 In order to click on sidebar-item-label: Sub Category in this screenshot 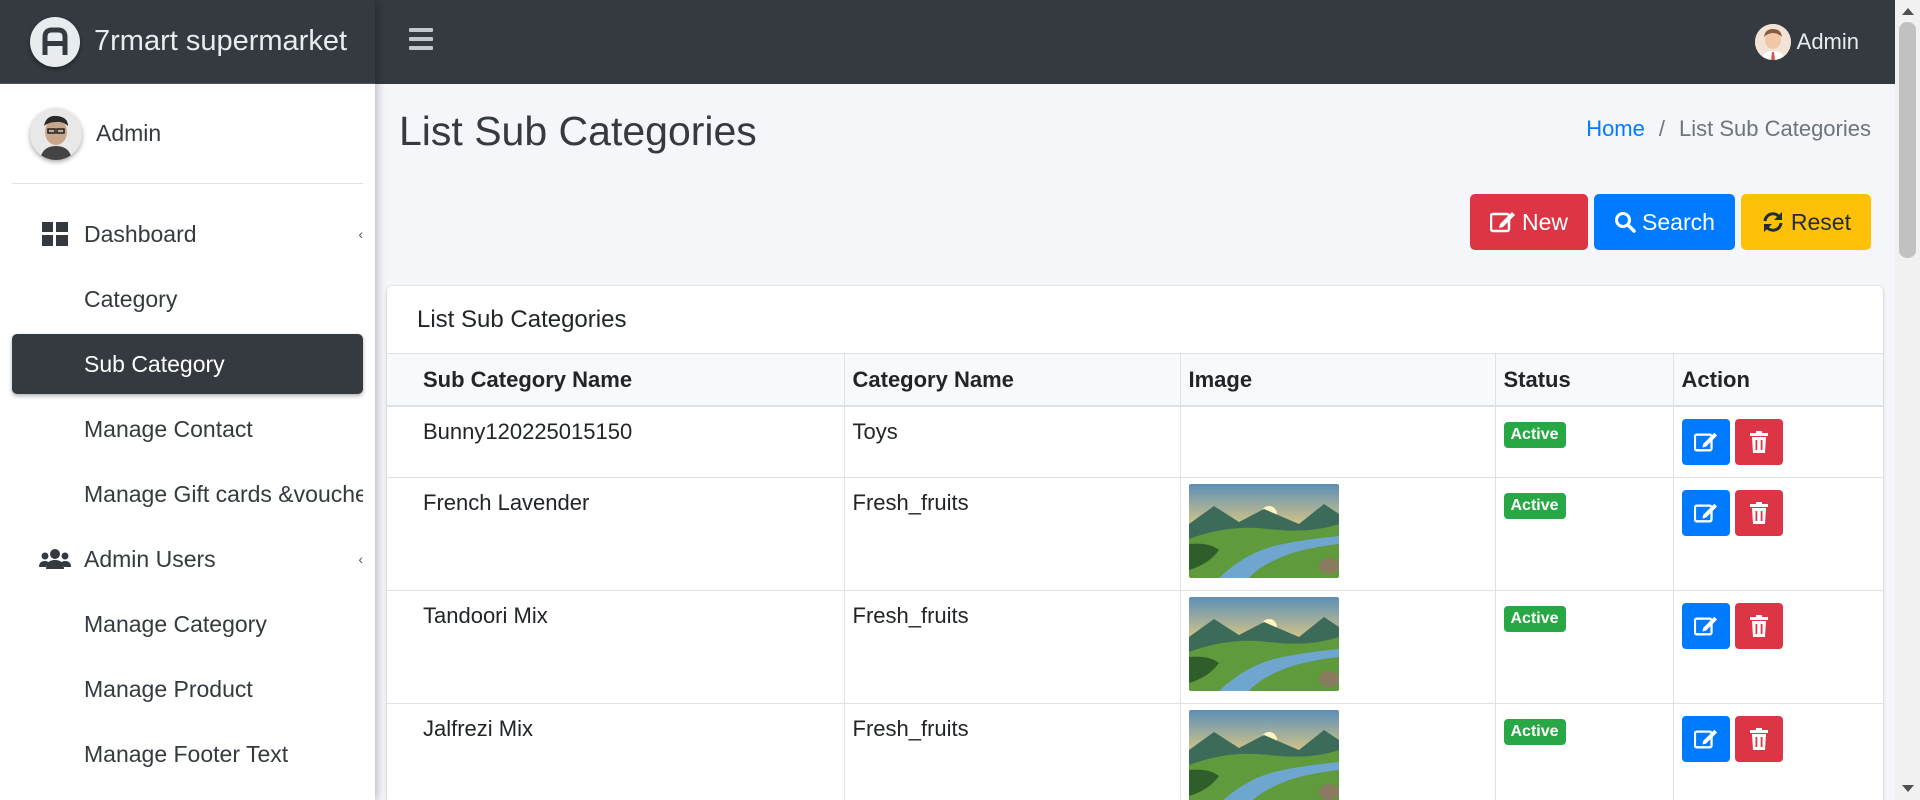, I will do `click(154, 363)`.